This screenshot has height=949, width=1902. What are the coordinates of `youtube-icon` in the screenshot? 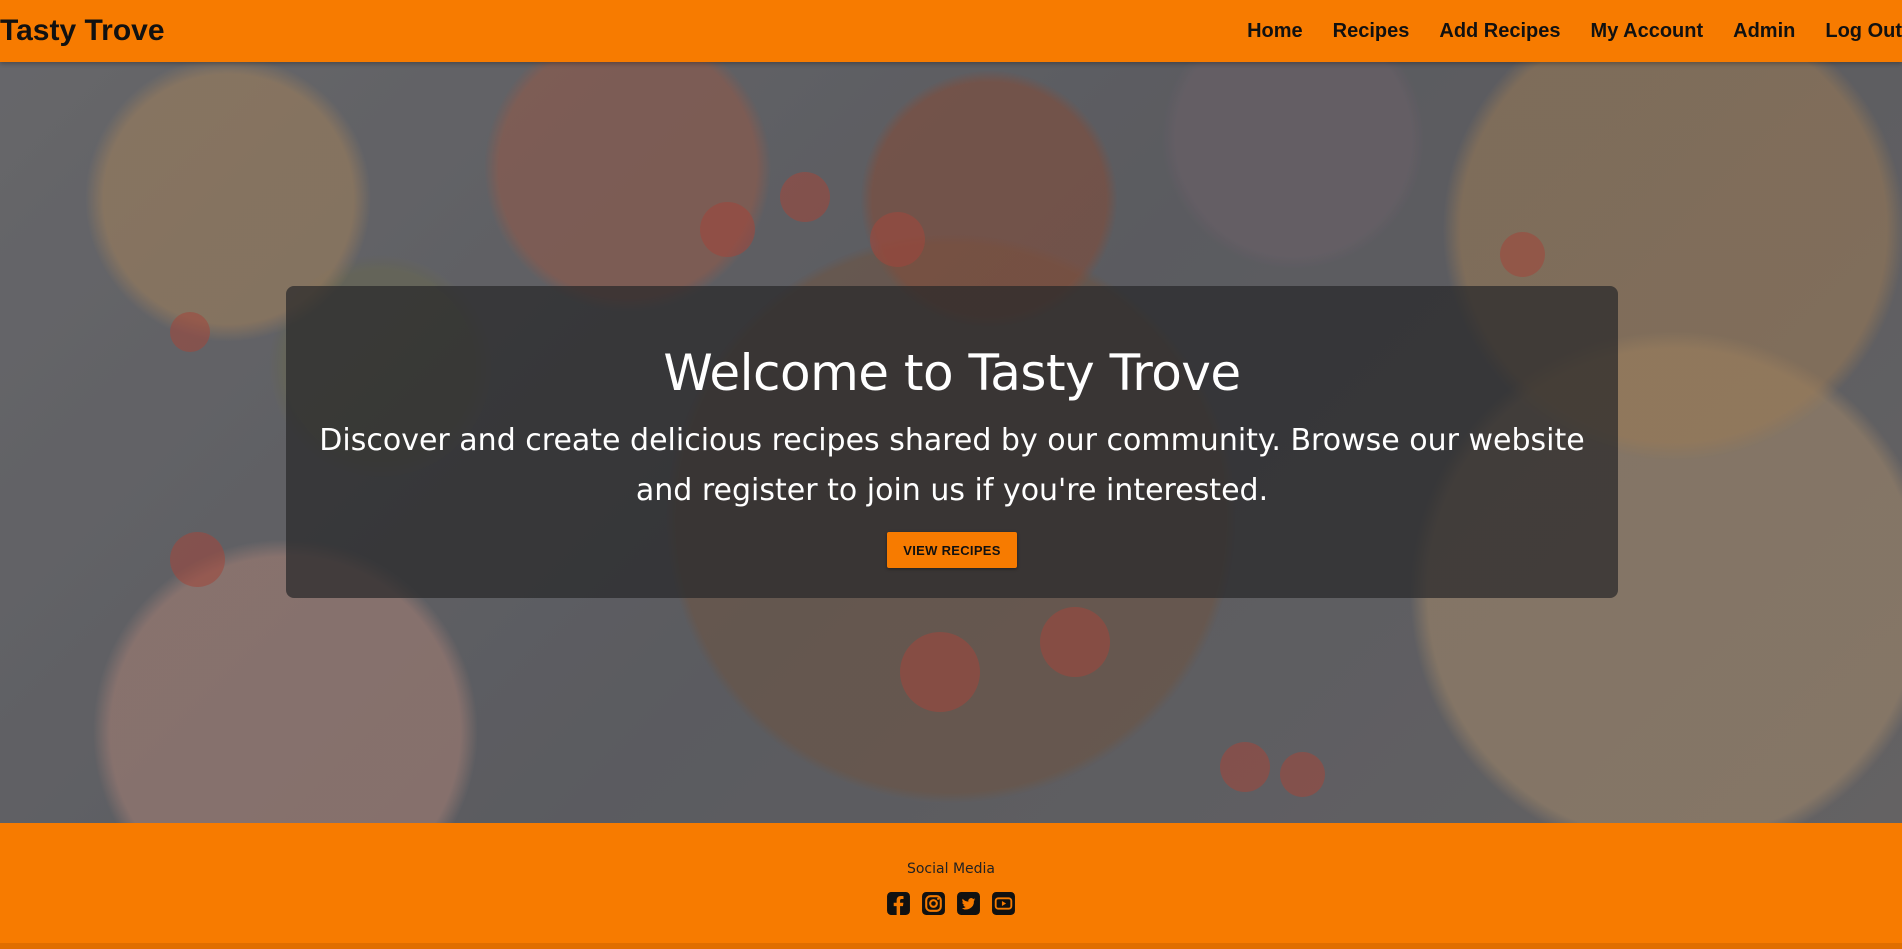 It's located at (1003, 903).